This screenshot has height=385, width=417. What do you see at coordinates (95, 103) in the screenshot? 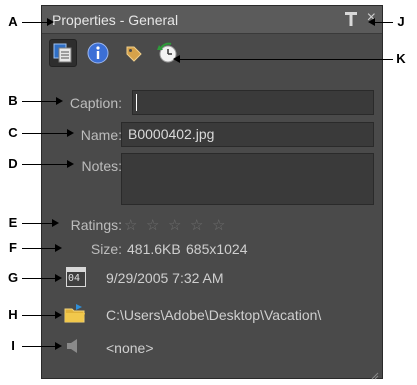
I see `caption-label: Caption:` at bounding box center [95, 103].